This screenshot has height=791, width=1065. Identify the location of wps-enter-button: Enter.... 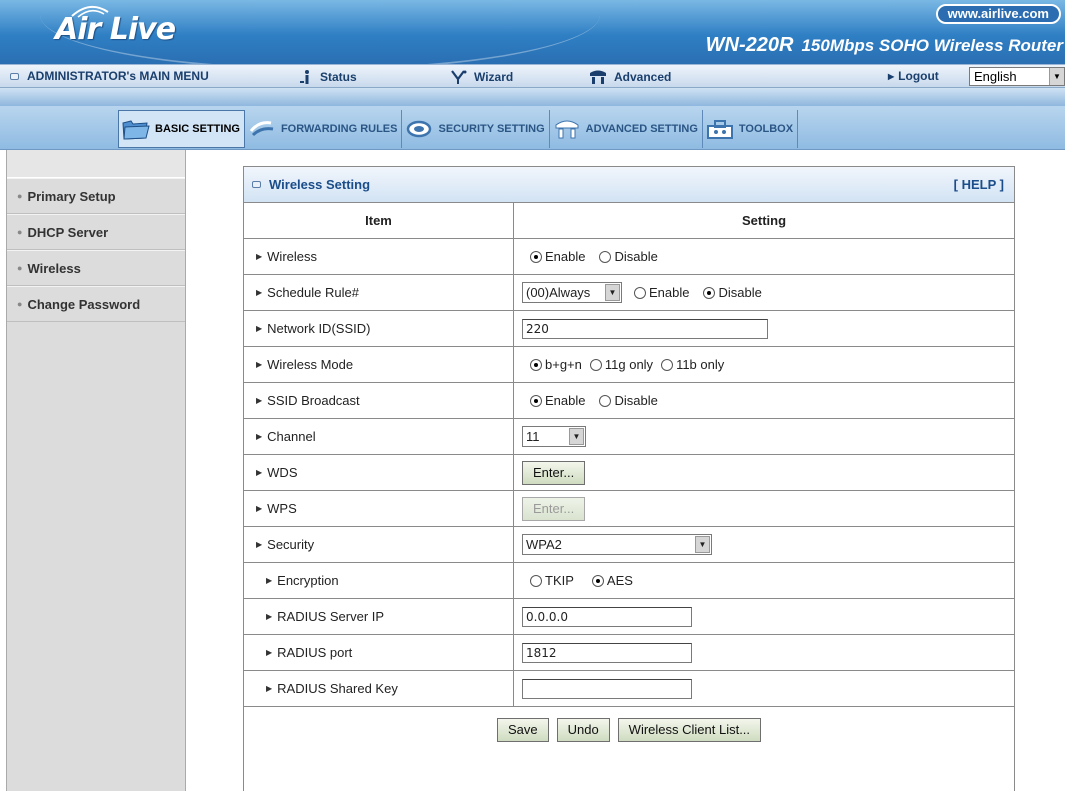
(554, 508).